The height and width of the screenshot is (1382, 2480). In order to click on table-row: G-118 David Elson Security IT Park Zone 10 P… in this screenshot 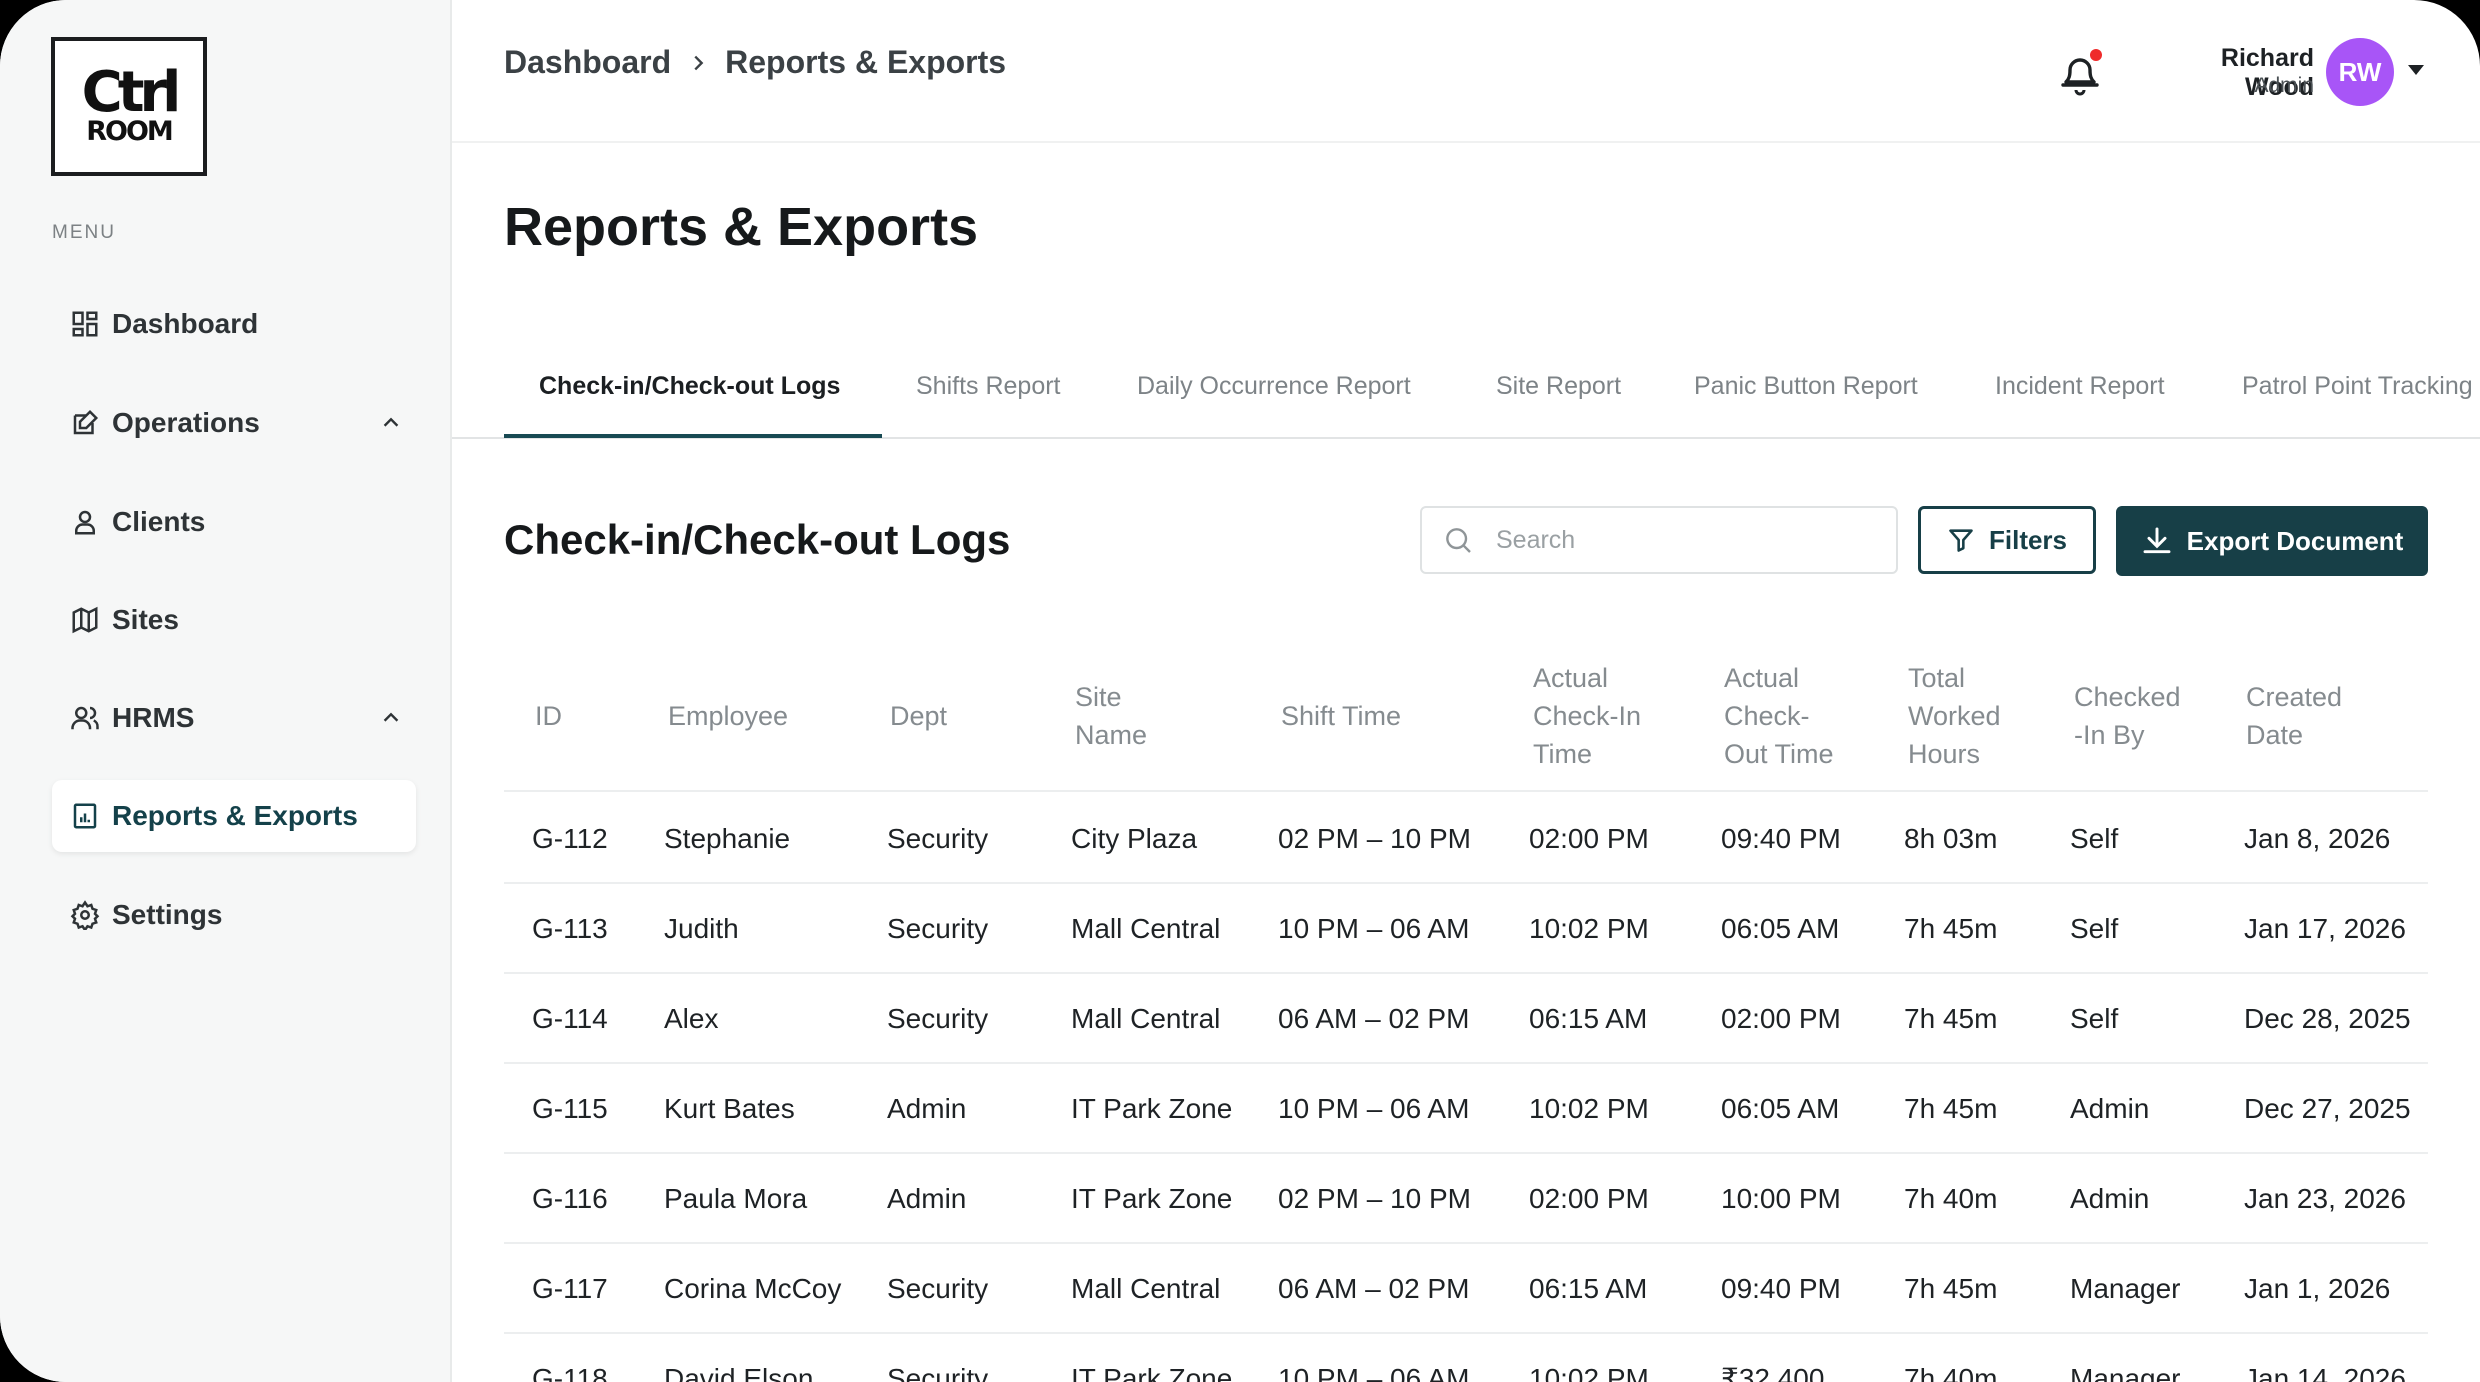, I will do `click(1466, 1358)`.